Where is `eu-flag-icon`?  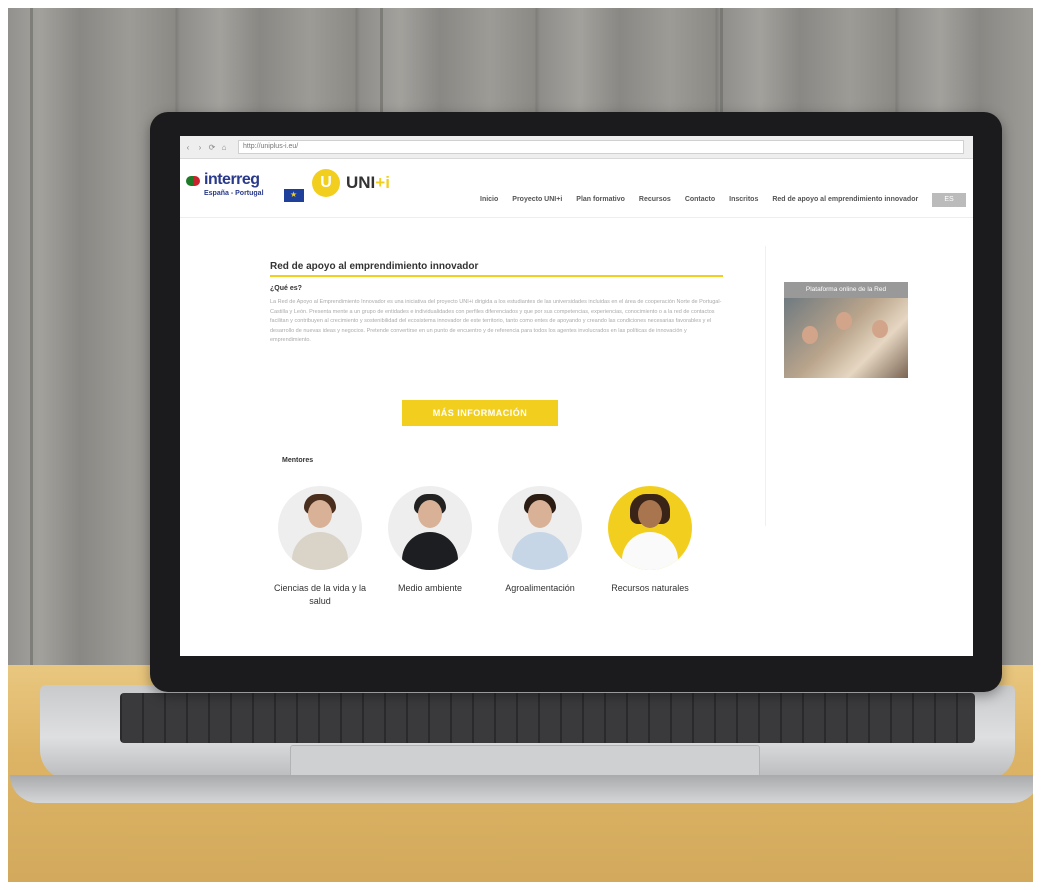 eu-flag-icon is located at coordinates (294, 195).